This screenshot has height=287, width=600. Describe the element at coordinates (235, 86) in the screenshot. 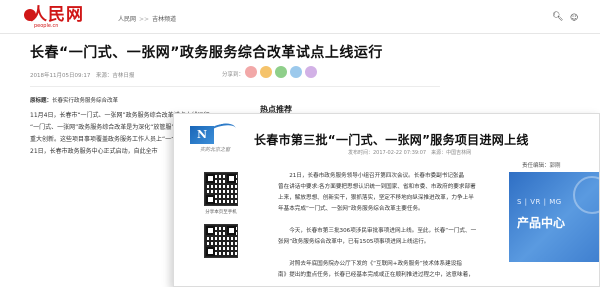

I see `divider` at that location.